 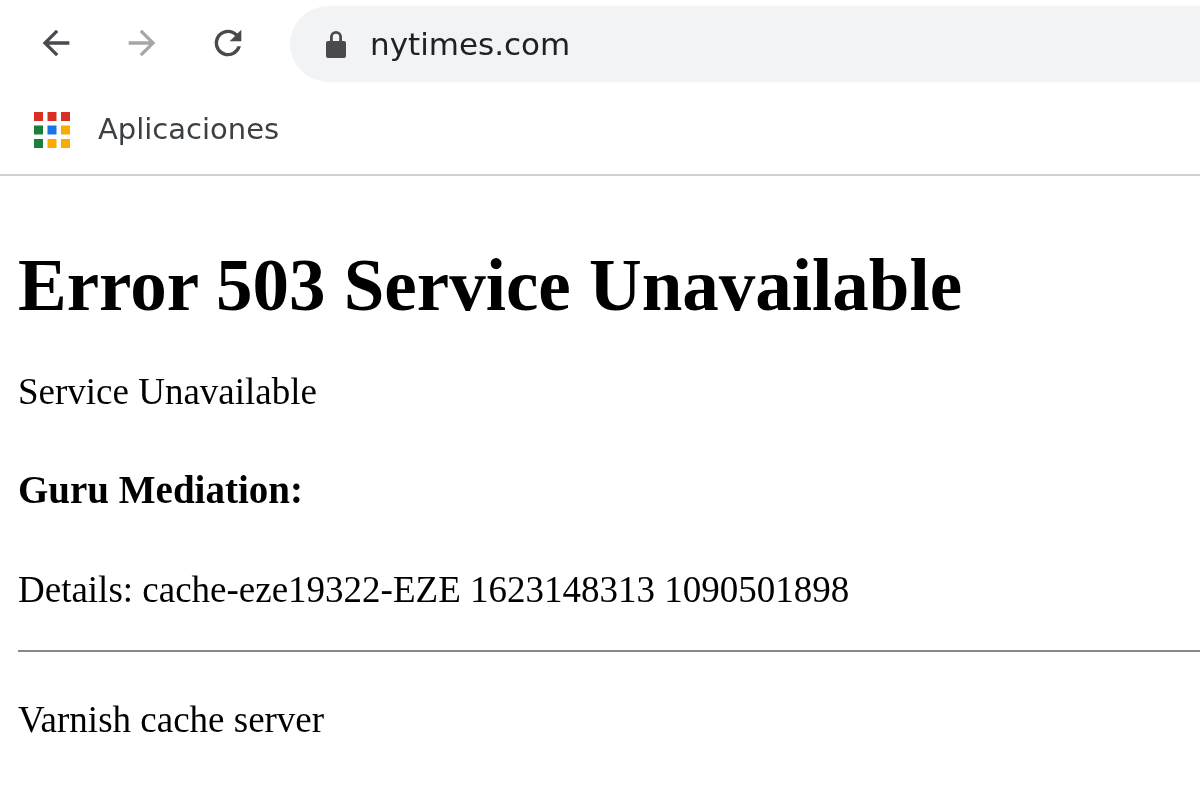 I want to click on section-heading: Guru Mediation:, so click(x=161, y=490).